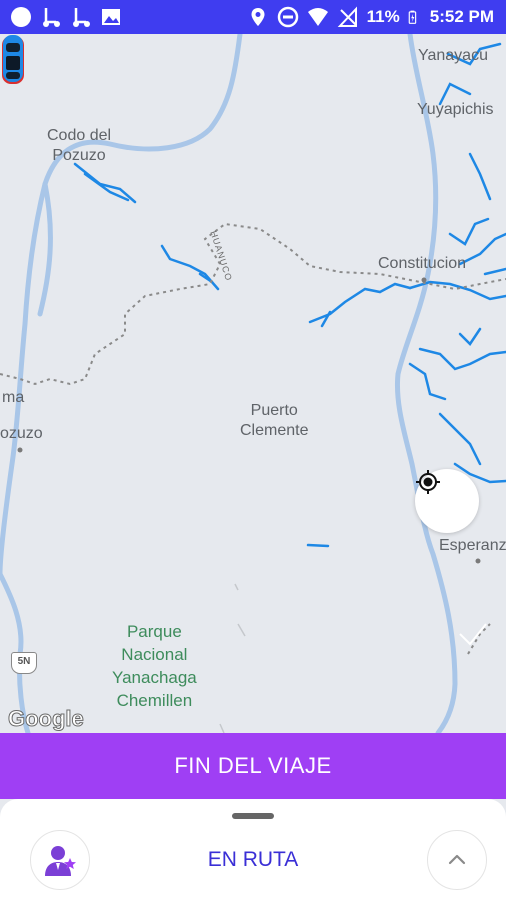 The height and width of the screenshot is (900, 506). I want to click on image-icon, so click(111, 17).